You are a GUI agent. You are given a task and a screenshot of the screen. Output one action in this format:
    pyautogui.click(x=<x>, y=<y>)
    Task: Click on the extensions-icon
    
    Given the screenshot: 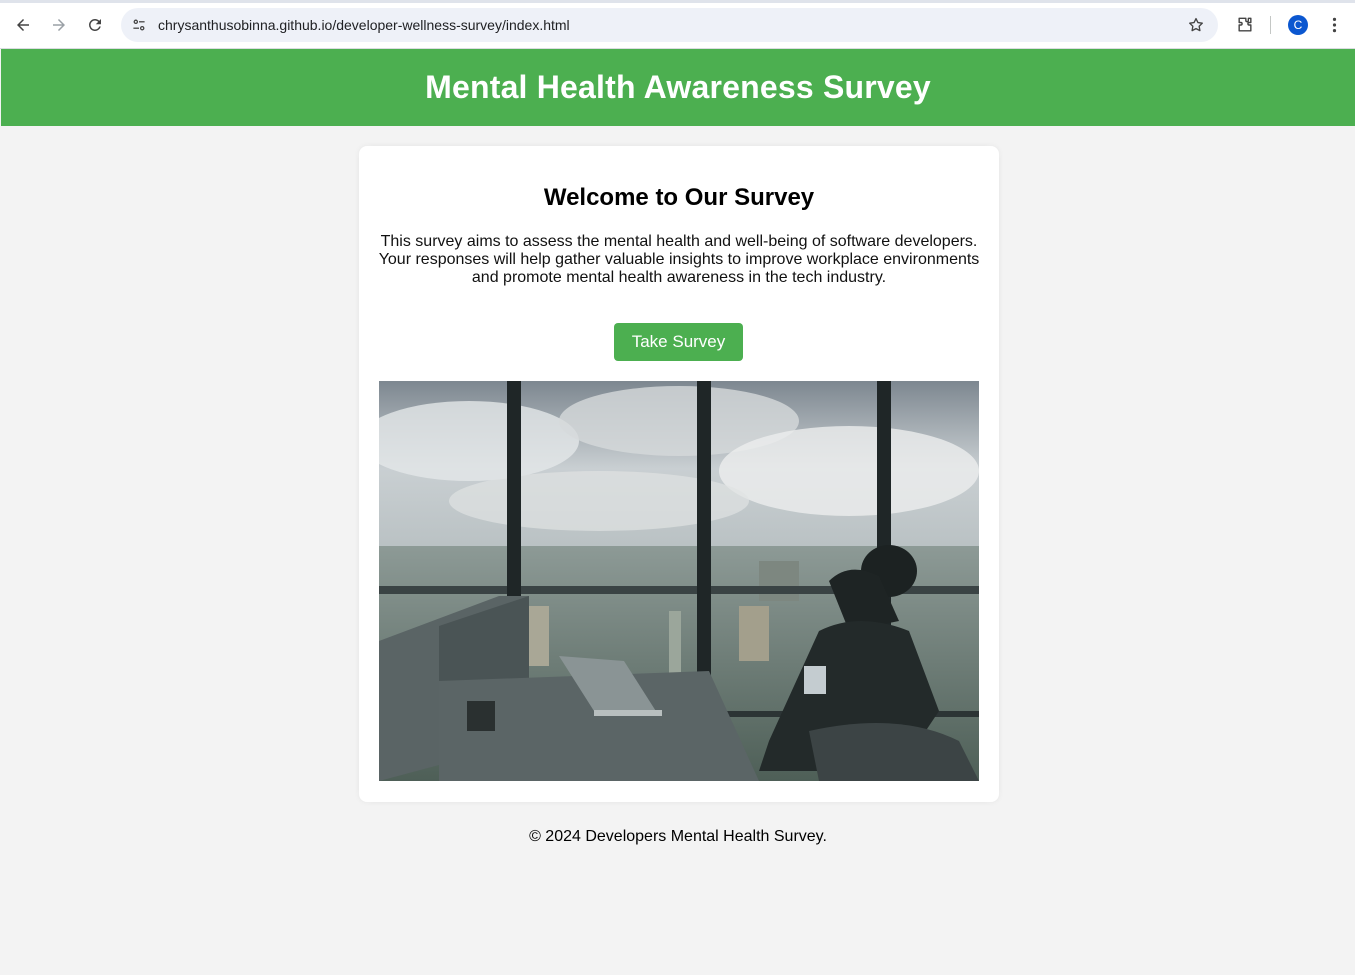 What is the action you would take?
    pyautogui.click(x=1245, y=25)
    